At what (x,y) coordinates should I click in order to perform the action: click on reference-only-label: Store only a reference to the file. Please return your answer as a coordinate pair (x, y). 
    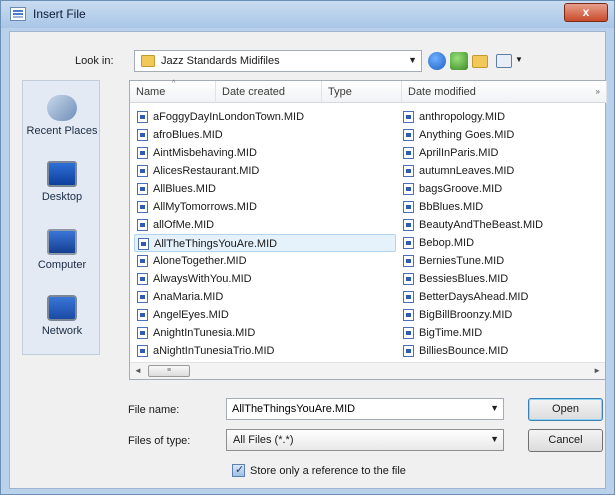
    Looking at the image, I should click on (328, 471).